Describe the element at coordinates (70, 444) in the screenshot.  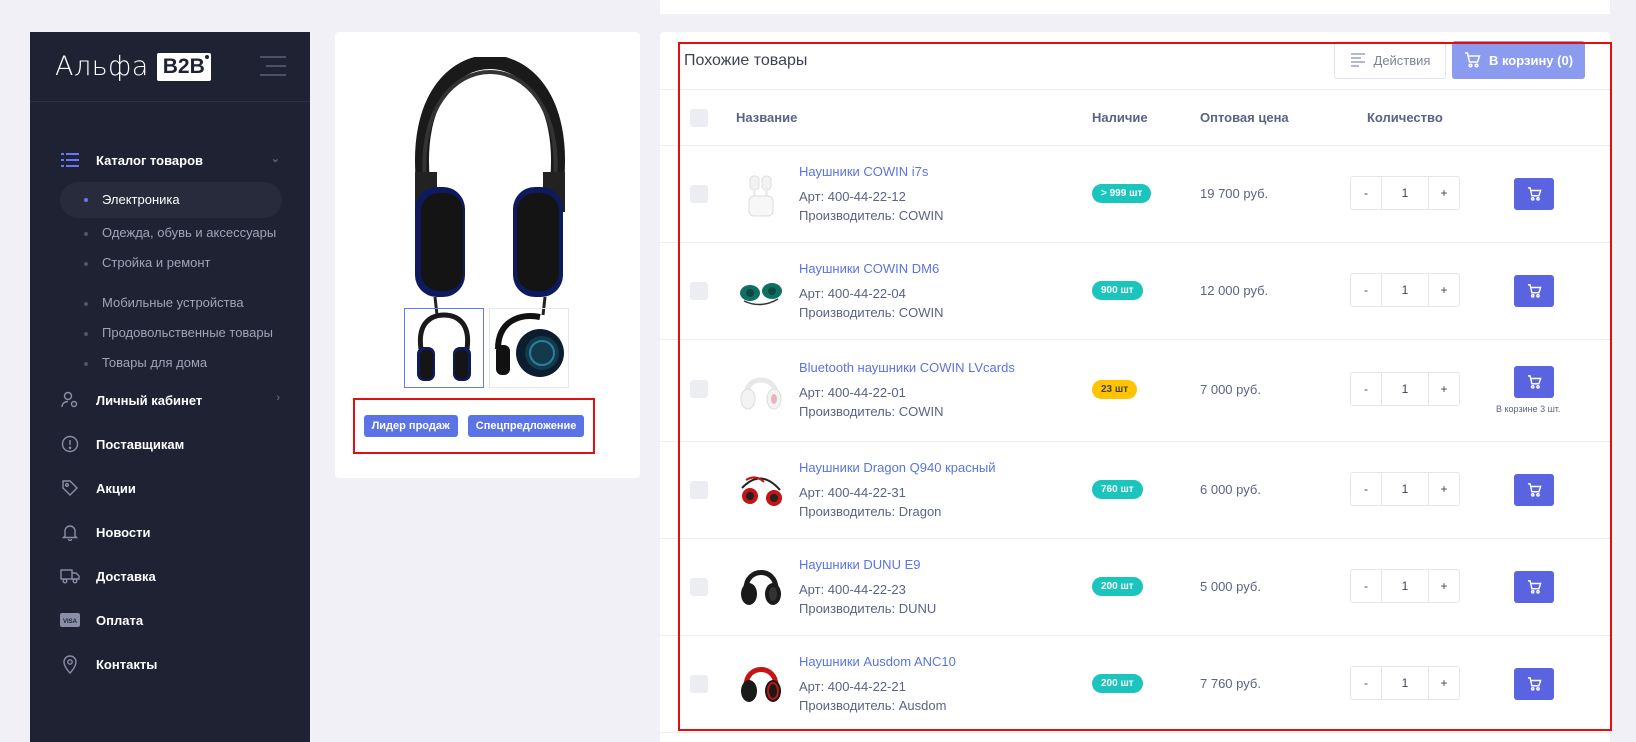
I see `info-circle-icon` at that location.